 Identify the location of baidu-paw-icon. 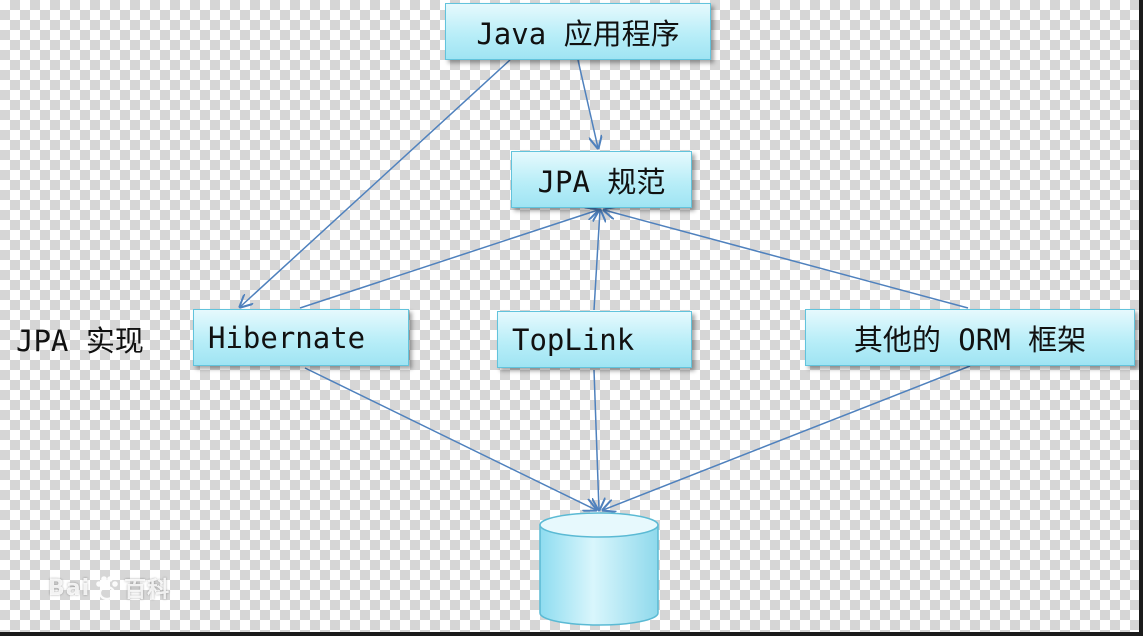
(107, 588).